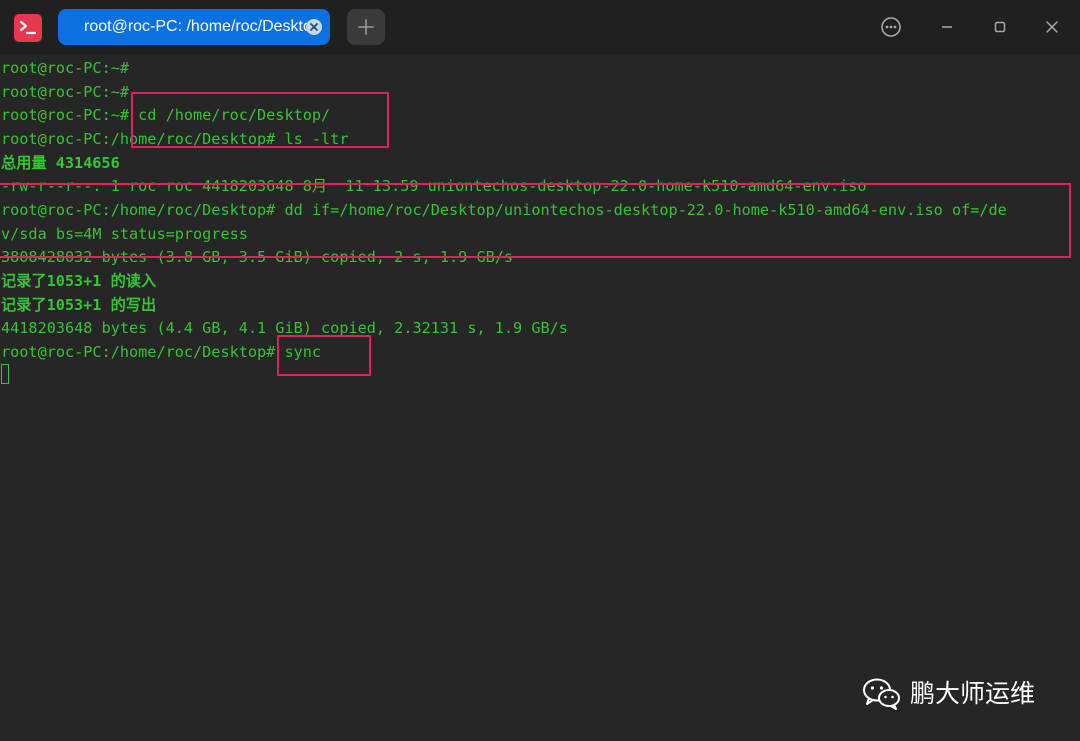 This screenshot has height=741, width=1080. What do you see at coordinates (161, 352) in the screenshot?
I see `terminal-line: root@roc-PC:/home/roc/Desktop# sync` at bounding box center [161, 352].